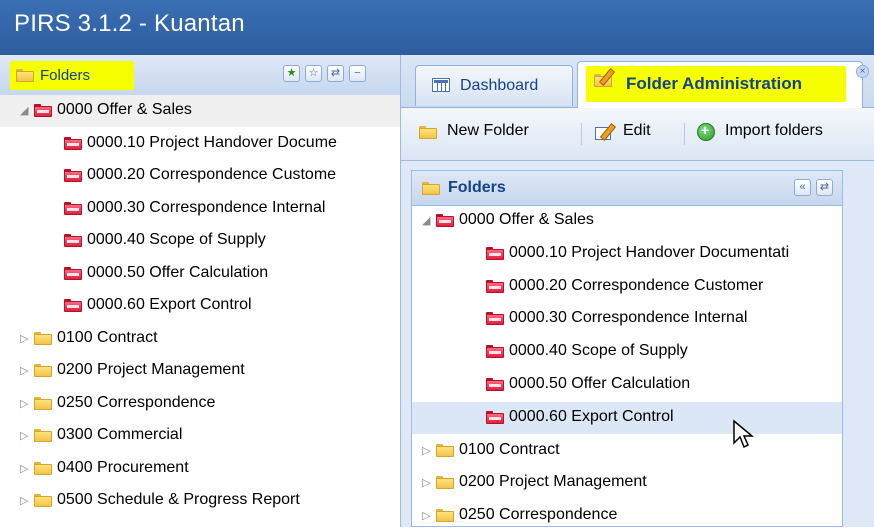 Image resolution: width=874 pixels, height=532 pixels. Describe the element at coordinates (200, 75) in the screenshot. I see `left-panel-header: Folders ★ ☆ ⇄ −` at that location.